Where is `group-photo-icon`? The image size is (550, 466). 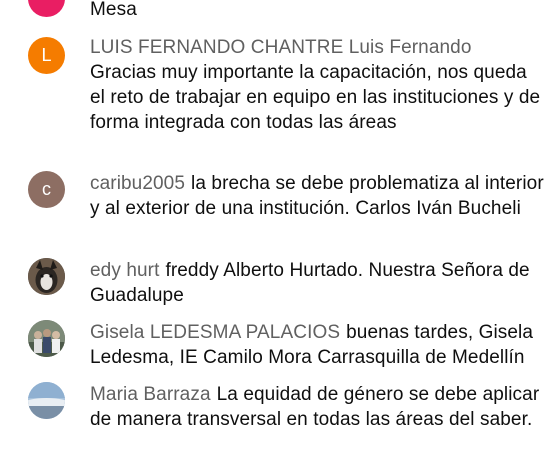 group-photo-icon is located at coordinates (46, 338).